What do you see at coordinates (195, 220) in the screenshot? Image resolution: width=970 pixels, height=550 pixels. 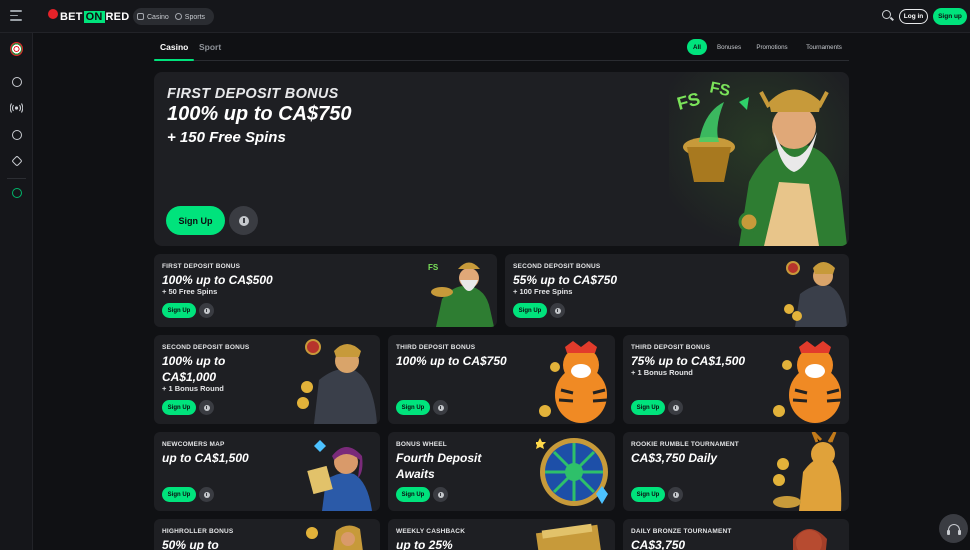 I see `hero-signup-button: Sign Up` at bounding box center [195, 220].